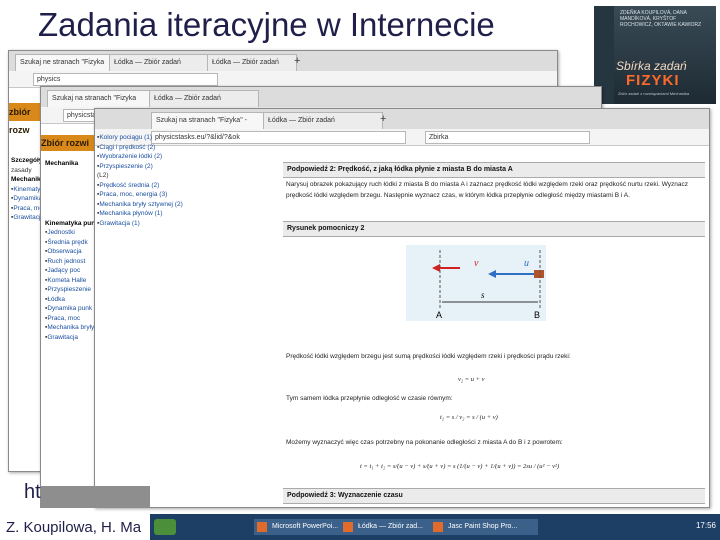 The image size is (720, 540). Describe the element at coordinates (705, 525) in the screenshot. I see `taskbar-clock: 17:56` at that location.